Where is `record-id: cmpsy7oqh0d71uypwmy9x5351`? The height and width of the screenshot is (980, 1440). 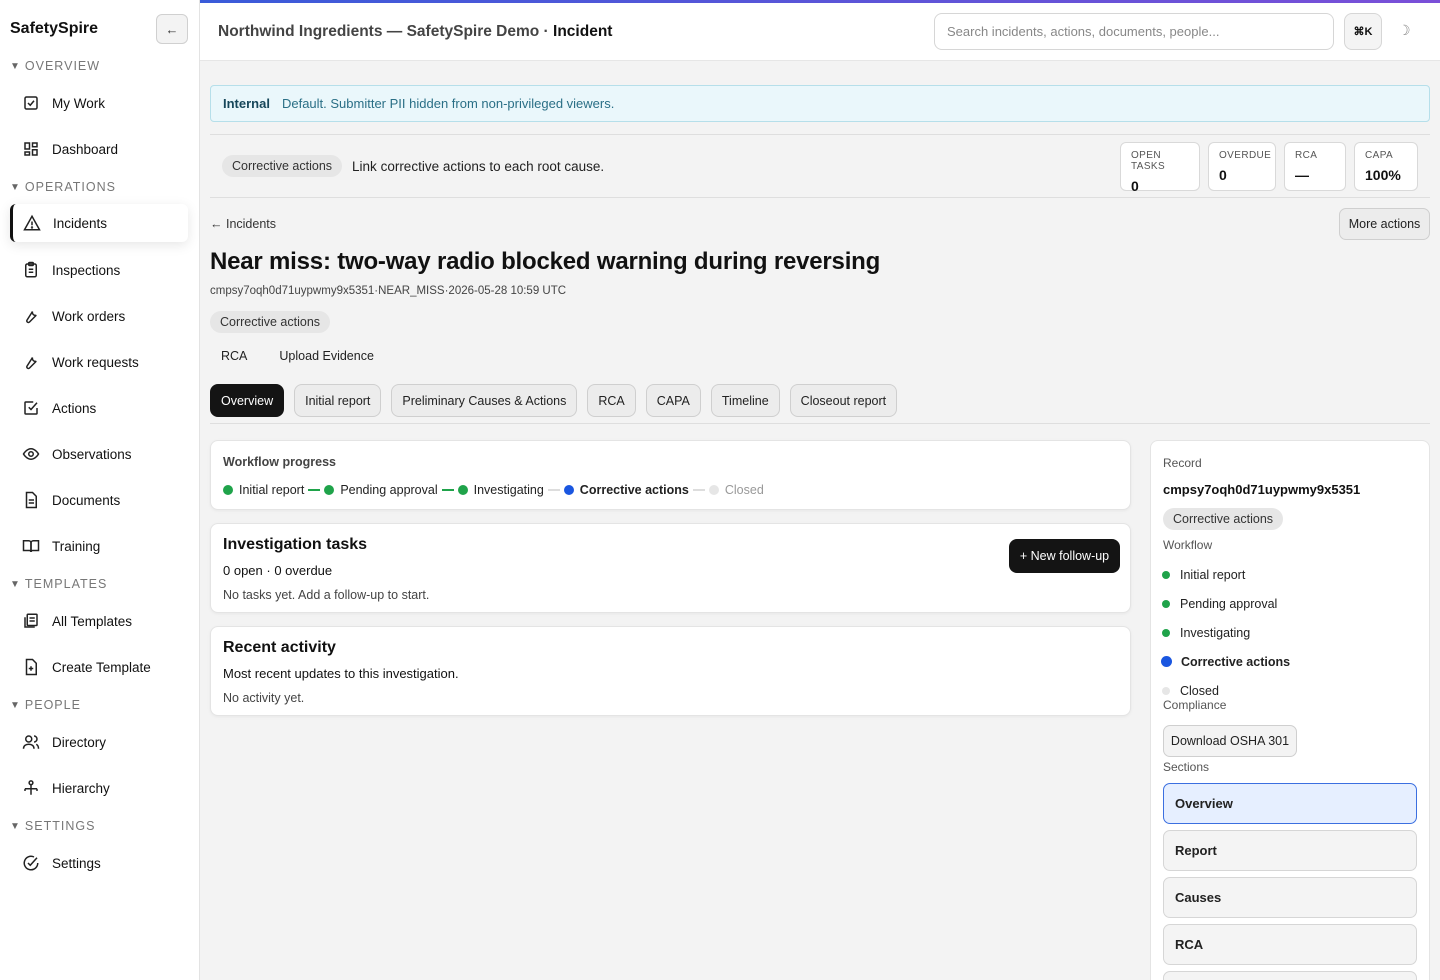 record-id: cmpsy7oqh0d71uypwmy9x5351 is located at coordinates (1262, 489).